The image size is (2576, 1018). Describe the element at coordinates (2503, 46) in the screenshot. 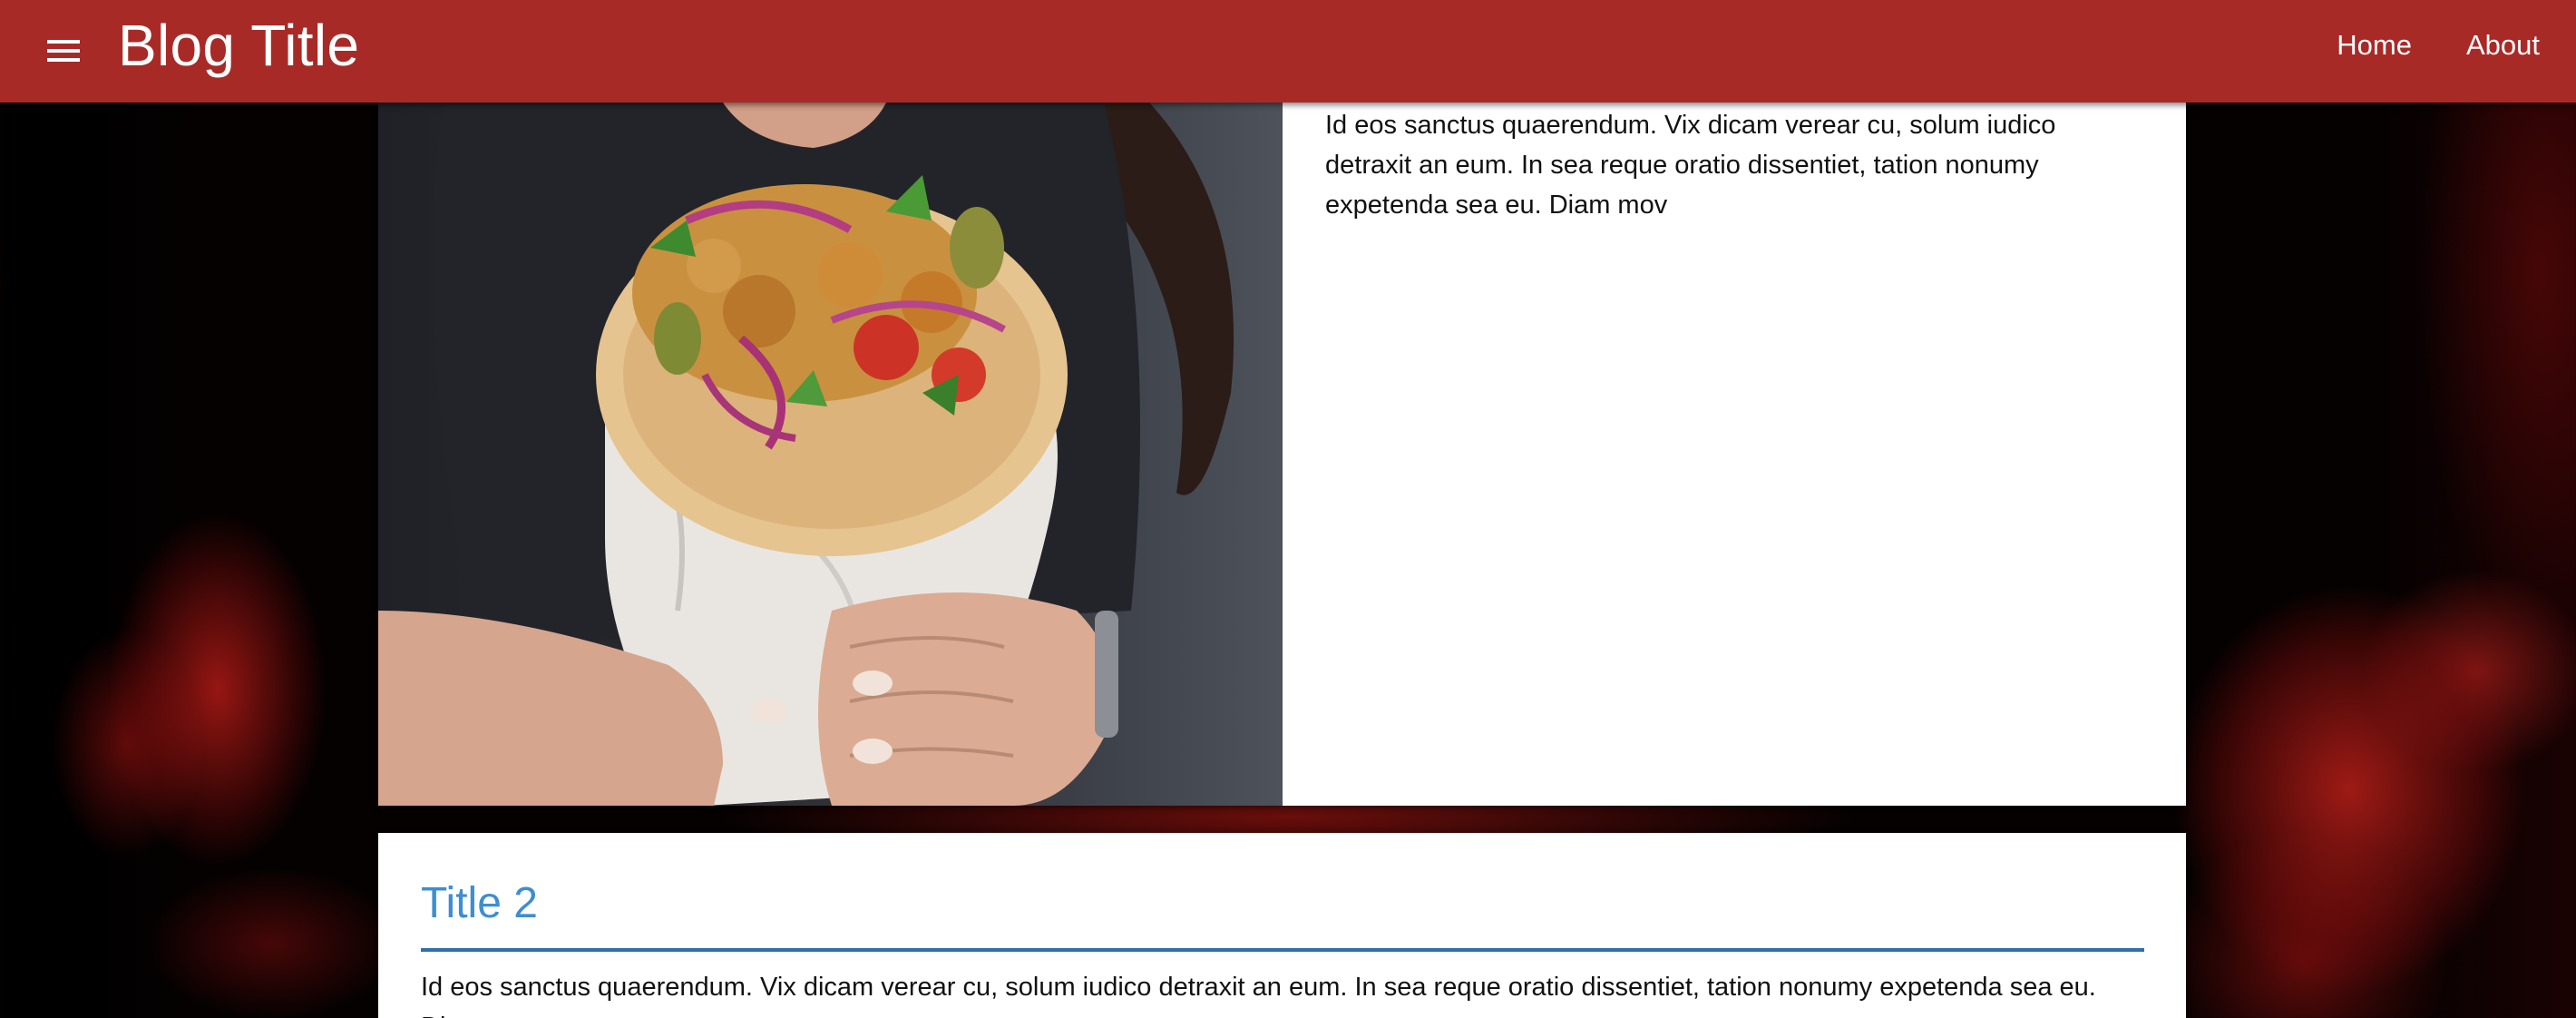

I see `nav-about-link: About` at that location.